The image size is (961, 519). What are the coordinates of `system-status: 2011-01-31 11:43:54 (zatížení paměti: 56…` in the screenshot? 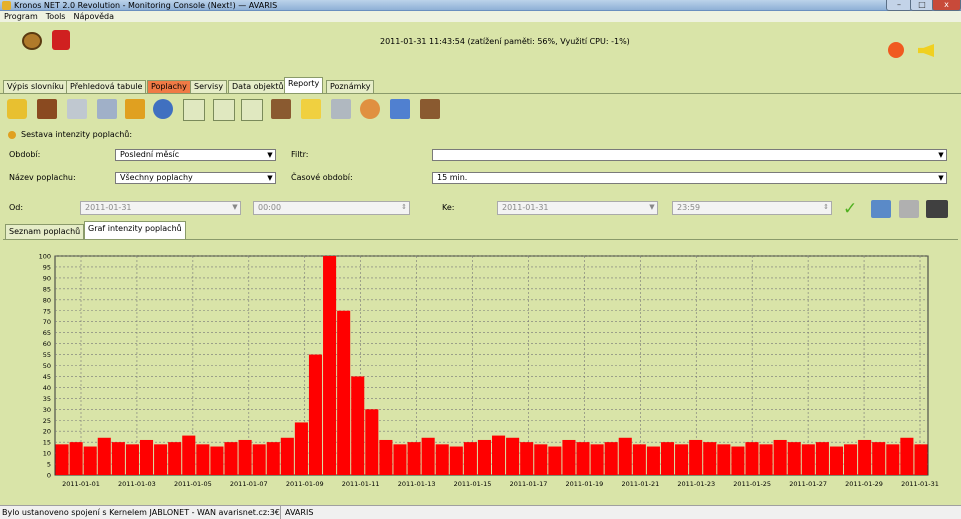 It's located at (505, 41).